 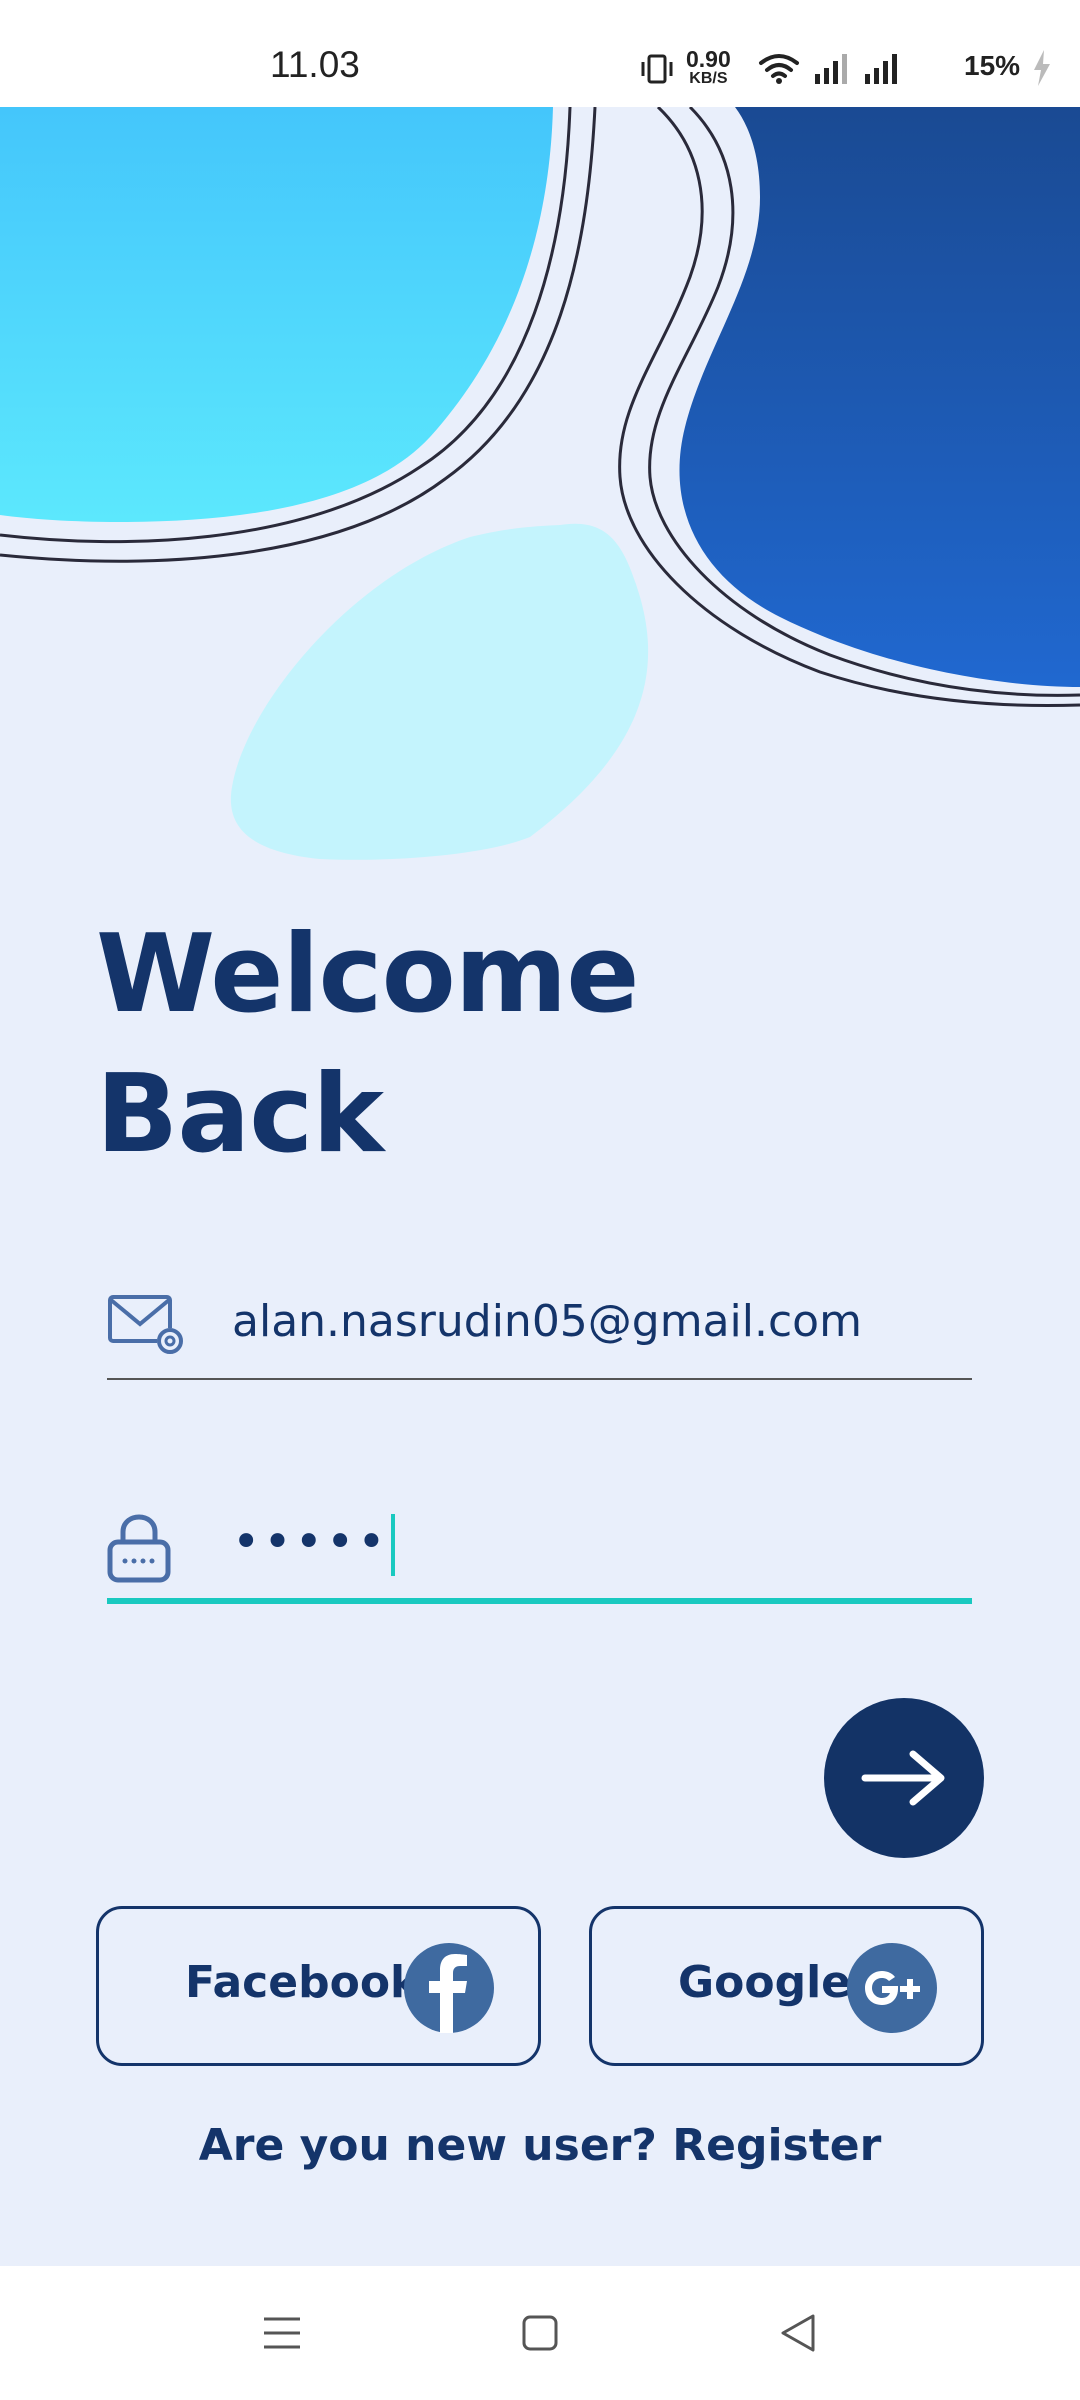 What do you see at coordinates (708, 59) in the screenshot?
I see `net-speed-value: 0.90` at bounding box center [708, 59].